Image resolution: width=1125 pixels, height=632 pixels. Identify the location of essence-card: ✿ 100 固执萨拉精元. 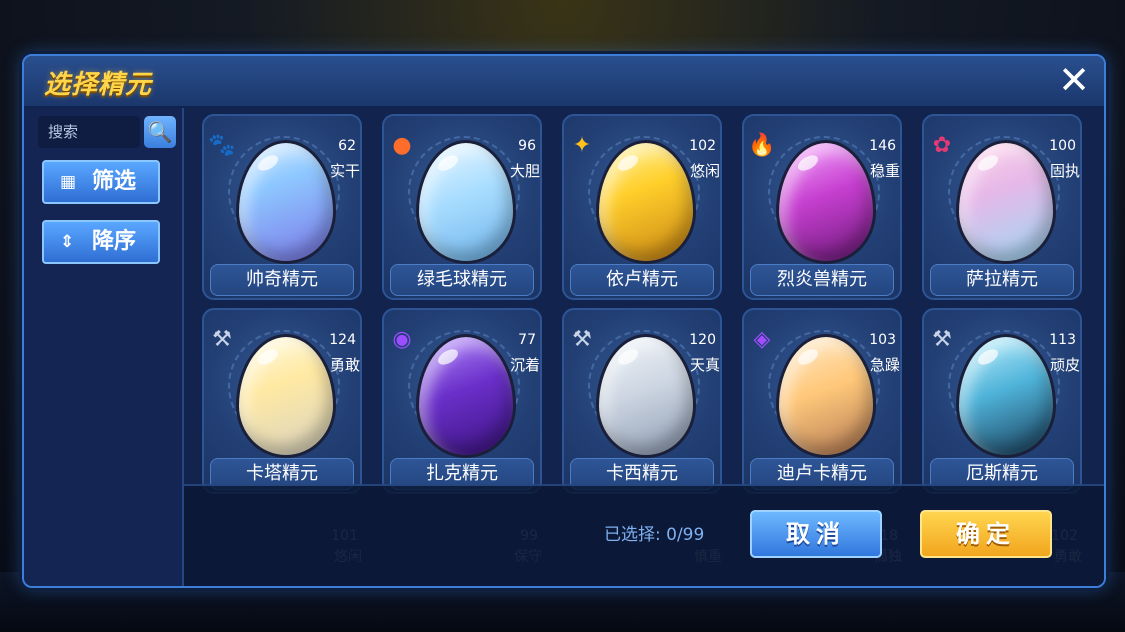
(1002, 207).